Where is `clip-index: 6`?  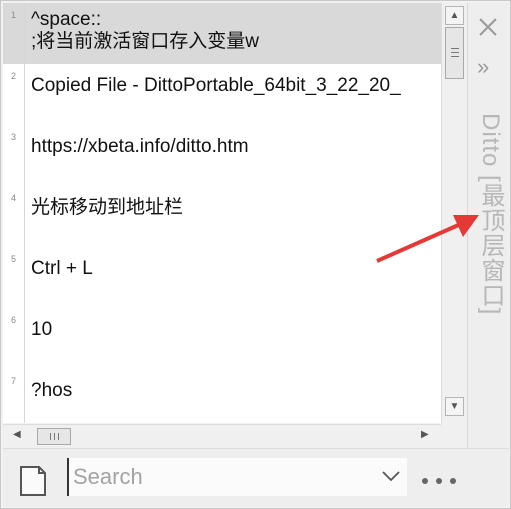 clip-index: 6 is located at coordinates (14, 320).